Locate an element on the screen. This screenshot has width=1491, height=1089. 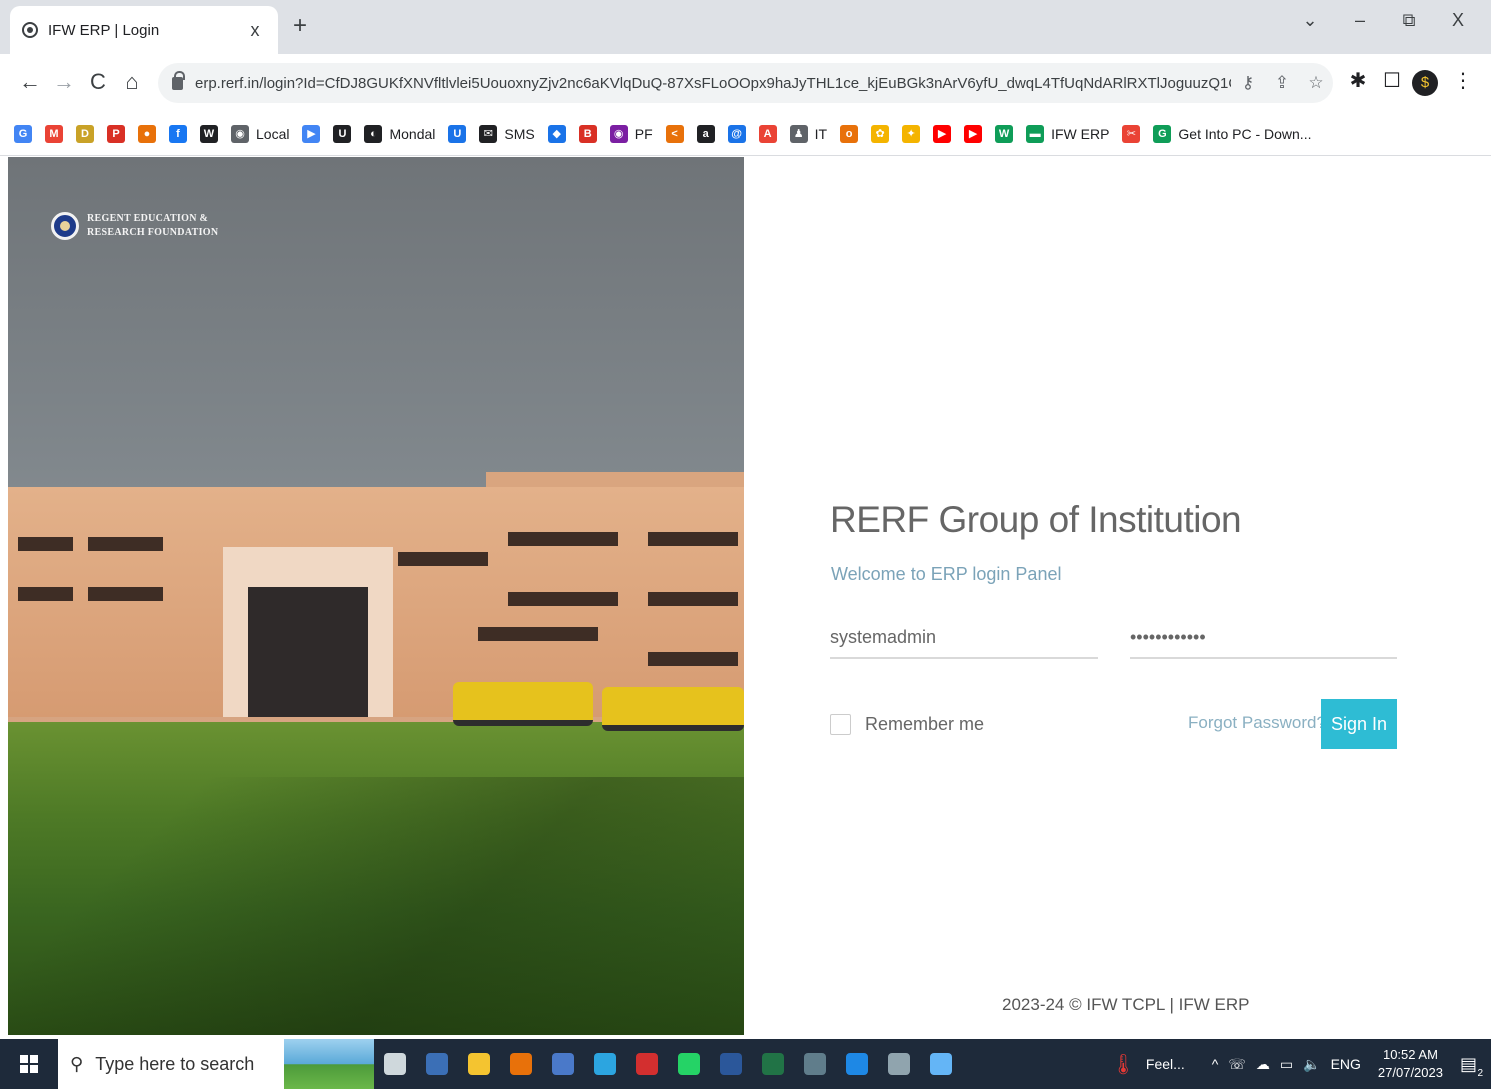
bookmark-item: A is located at coordinates (767, 133).